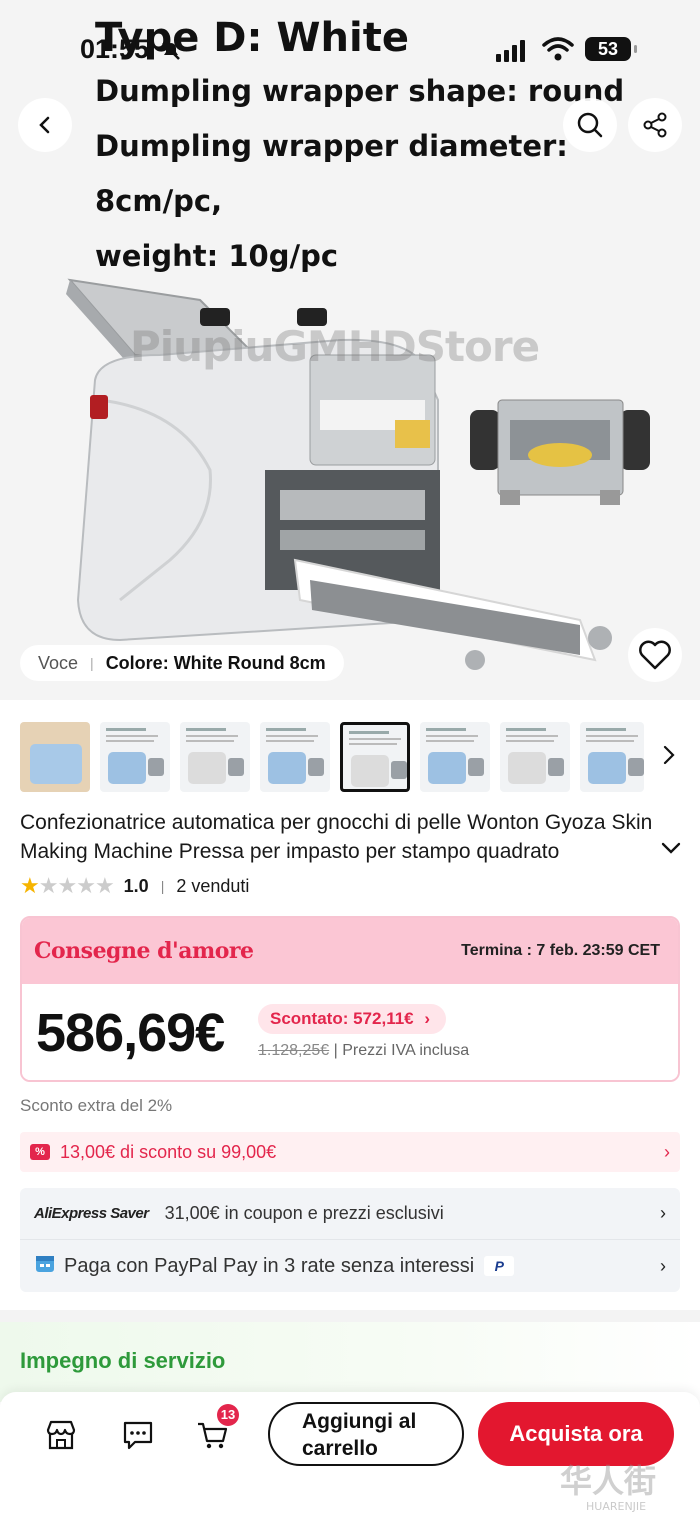 This screenshot has width=700, height=1520. What do you see at coordinates (130, 1033) in the screenshot?
I see `current-price: 586,69€` at bounding box center [130, 1033].